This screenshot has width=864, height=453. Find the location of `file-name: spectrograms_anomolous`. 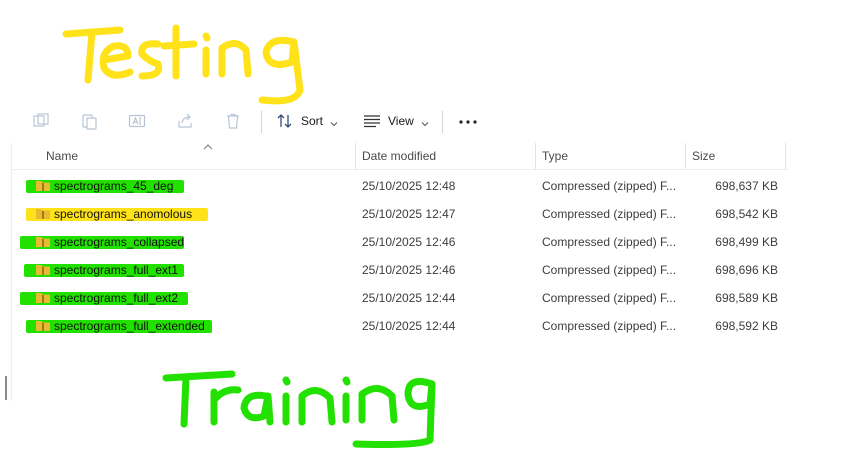

file-name: spectrograms_anomolous is located at coordinates (123, 214).